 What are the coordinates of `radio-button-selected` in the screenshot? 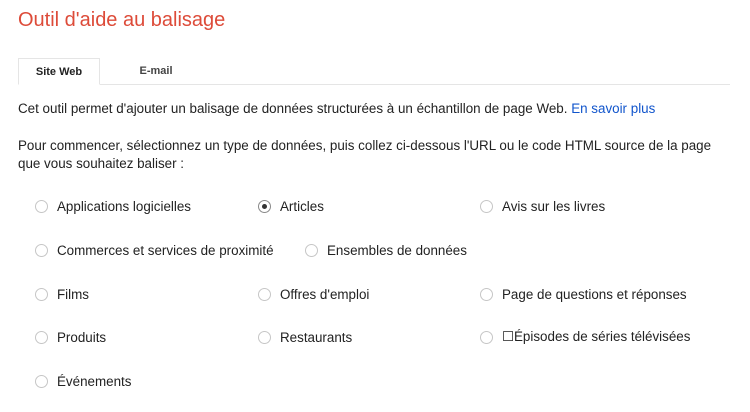 It's located at (264, 206).